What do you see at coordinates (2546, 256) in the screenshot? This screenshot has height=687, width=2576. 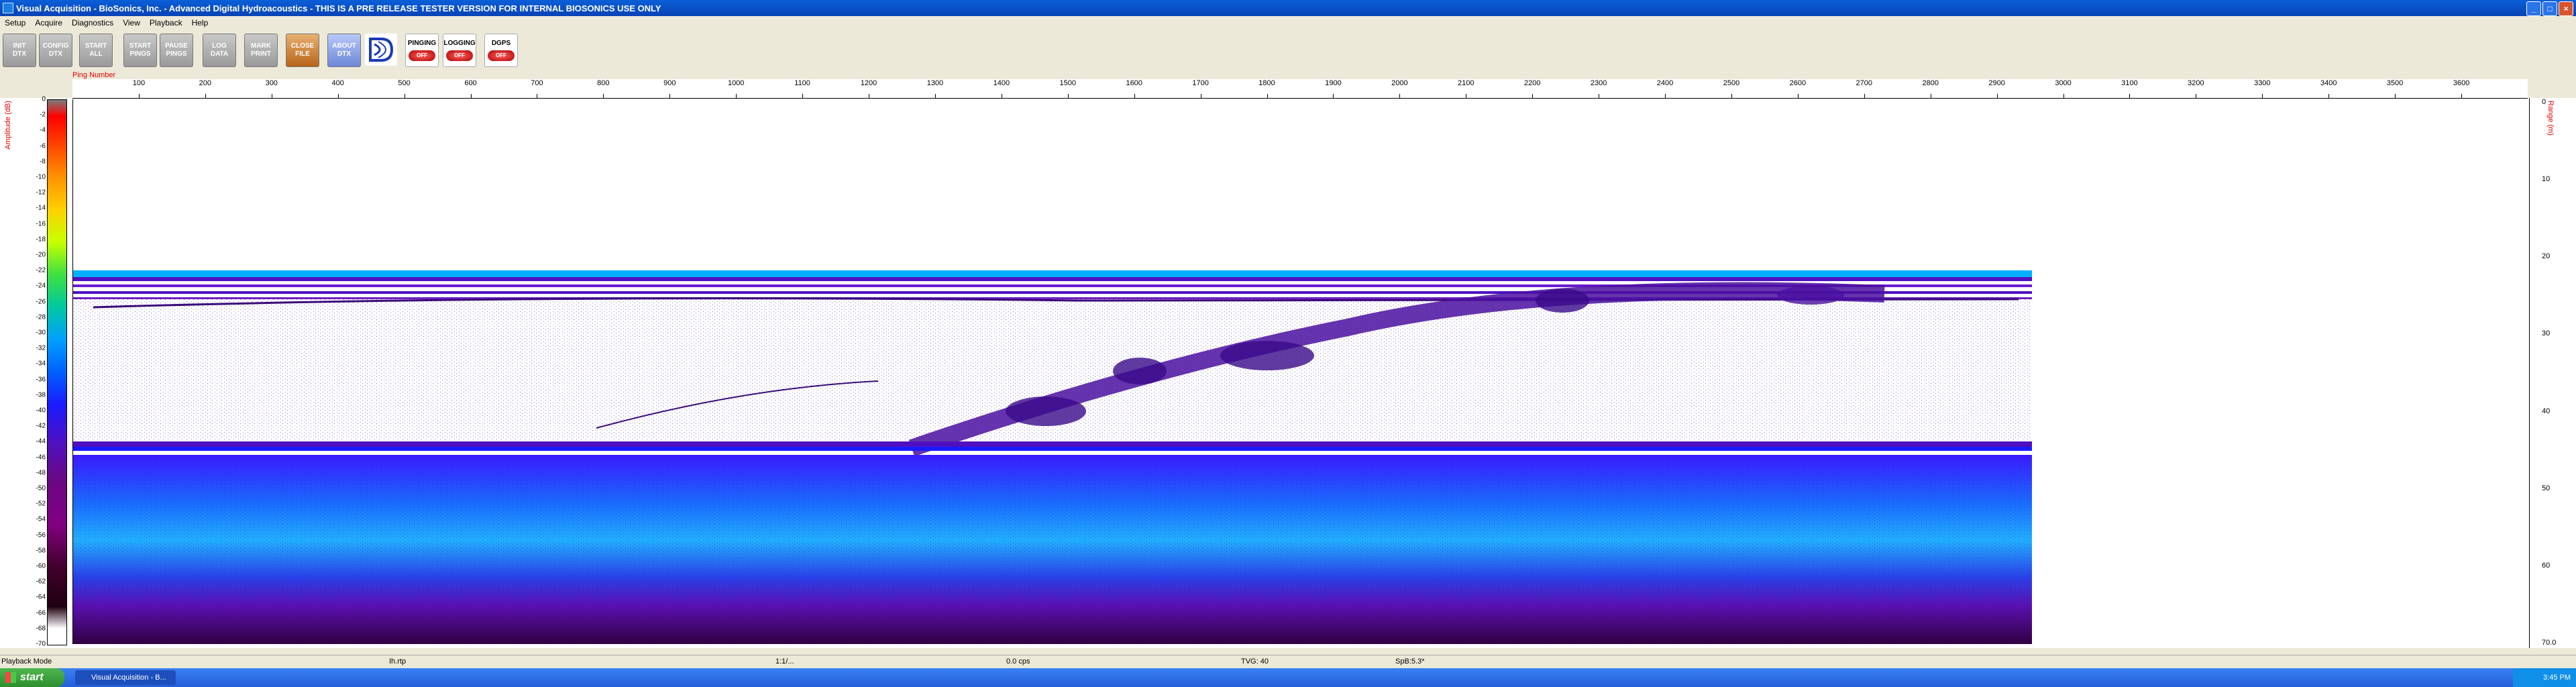 I see `range-tick-label: 20` at bounding box center [2546, 256].